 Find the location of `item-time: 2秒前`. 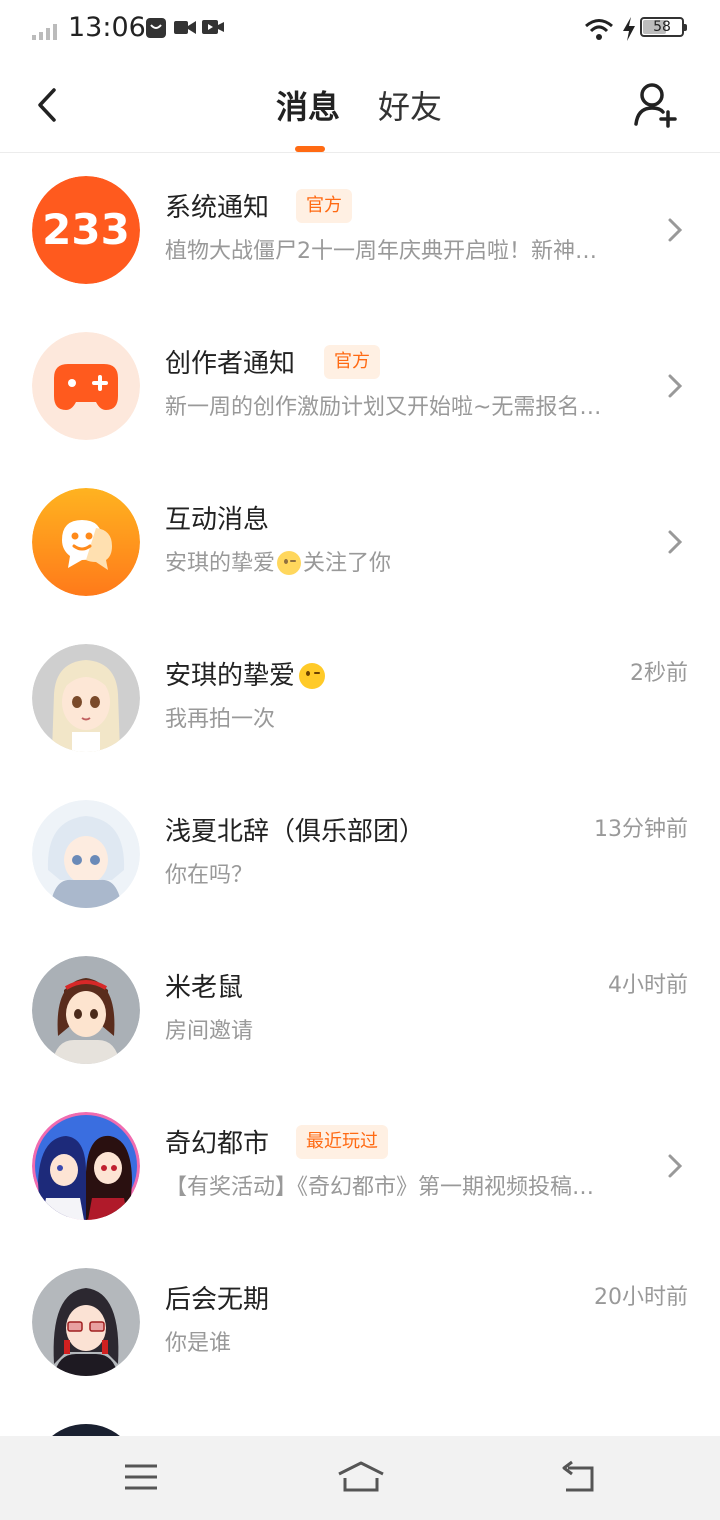

item-time: 2秒前 is located at coordinates (659, 673).